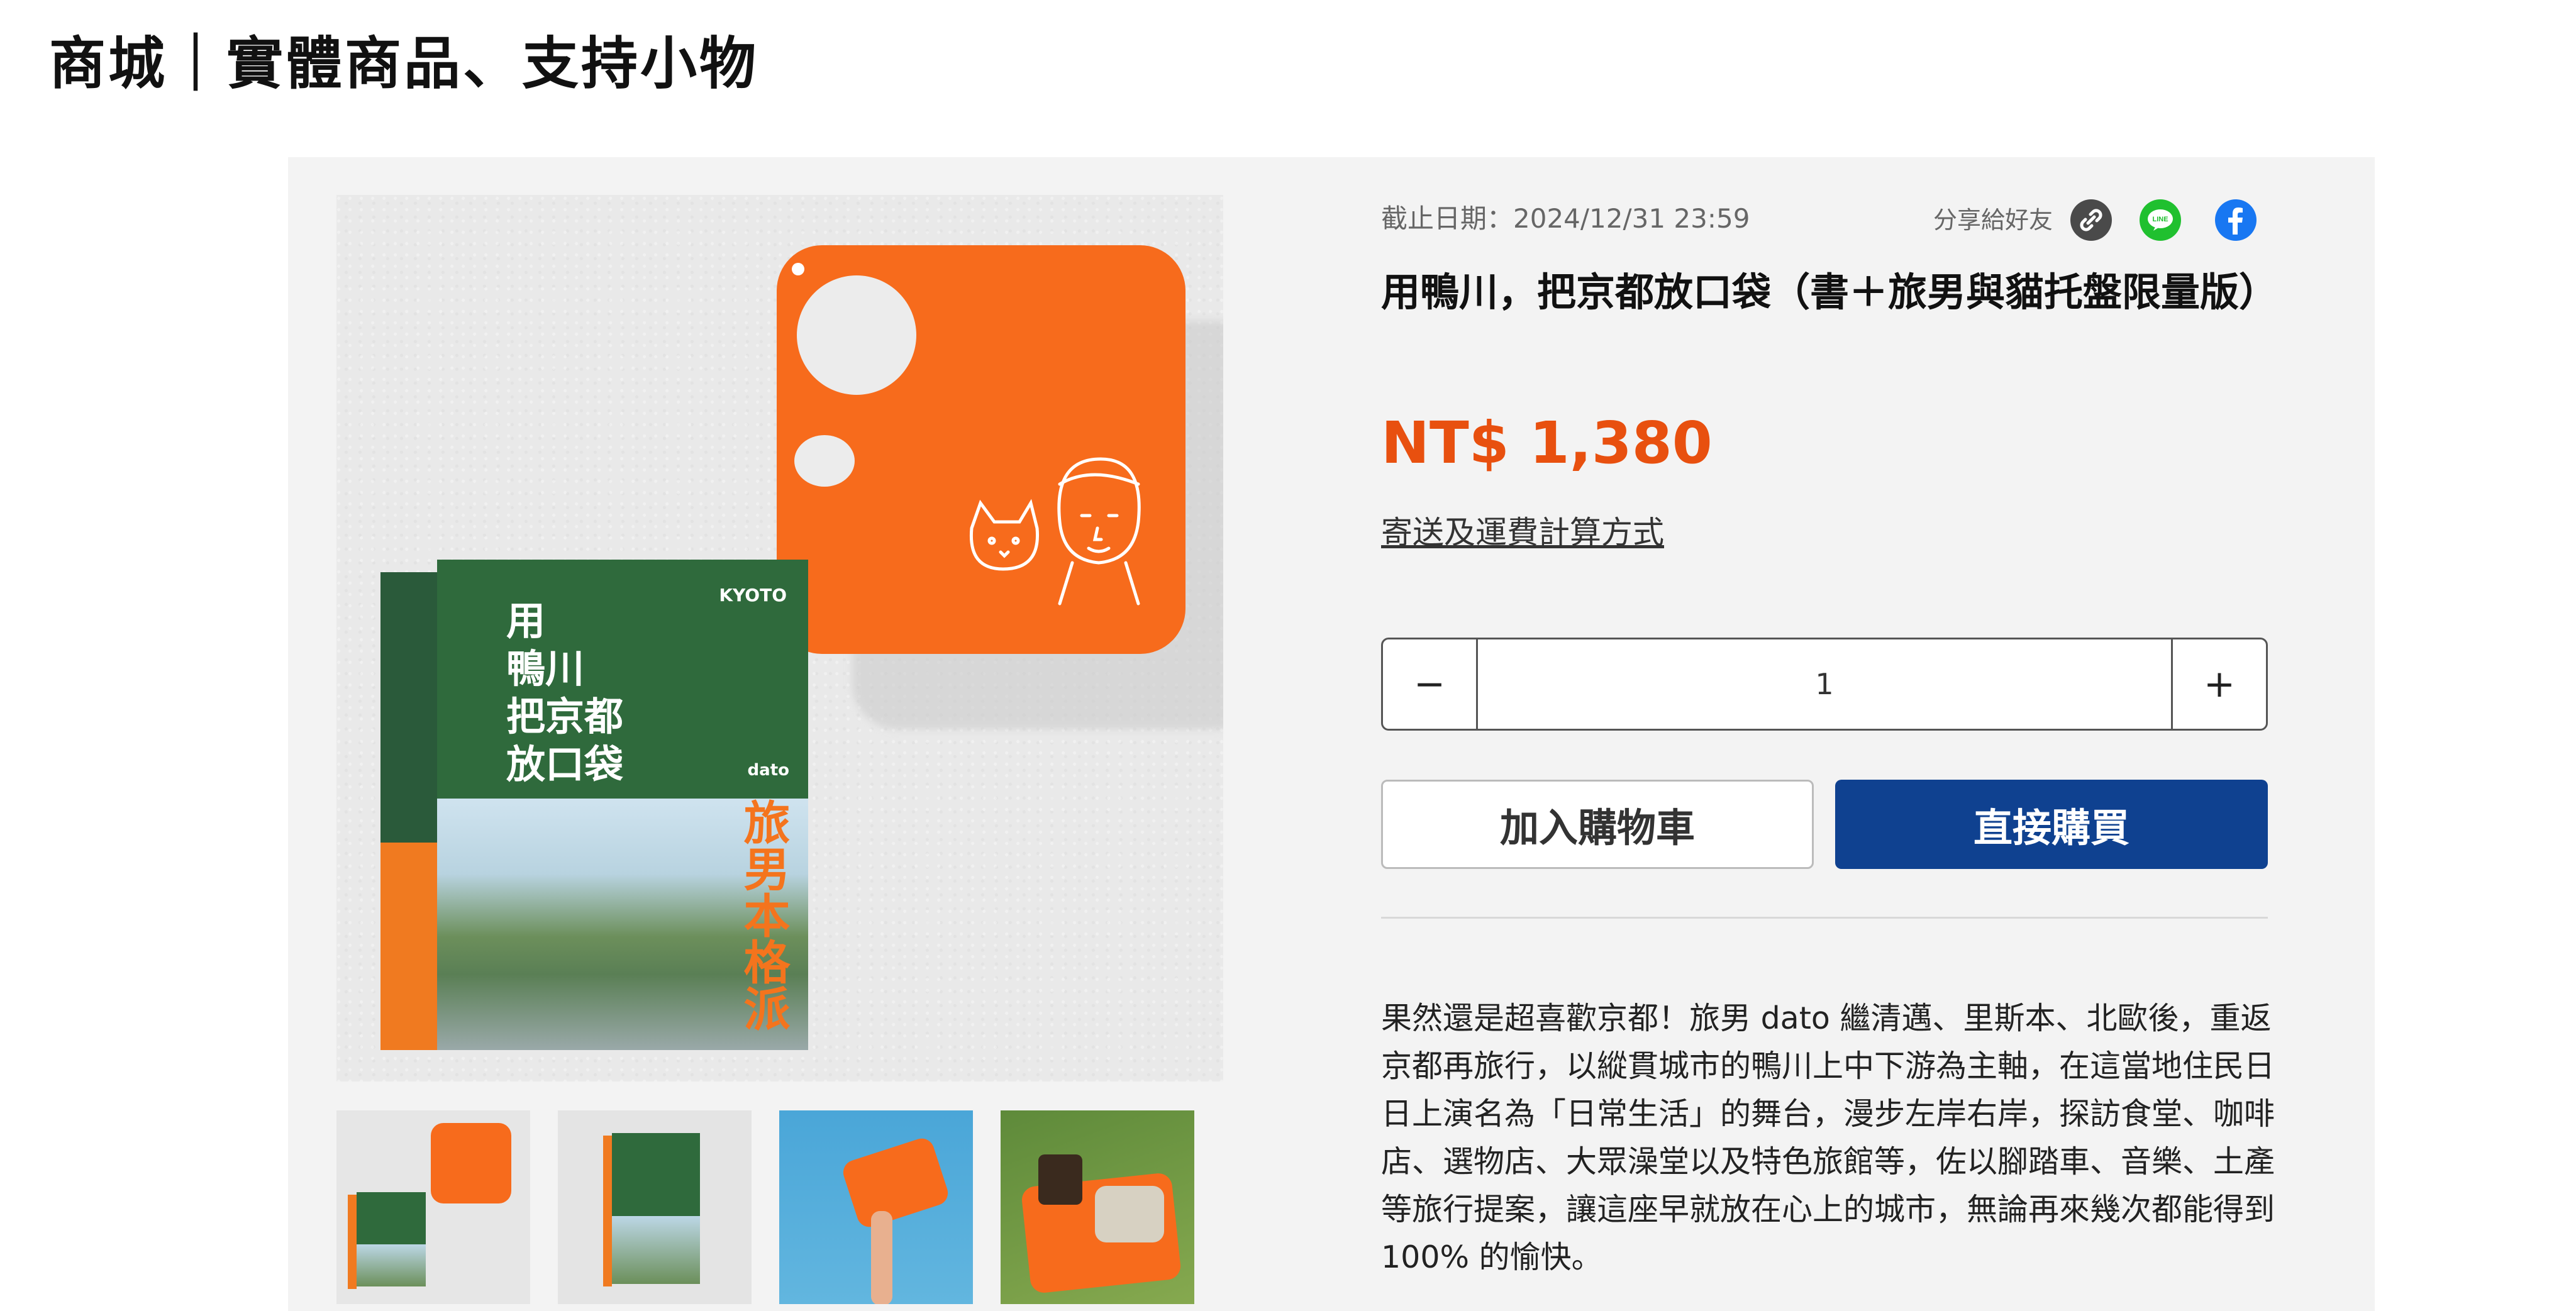  I want to click on thumbnail-tray-on-grass, so click(1097, 1207).